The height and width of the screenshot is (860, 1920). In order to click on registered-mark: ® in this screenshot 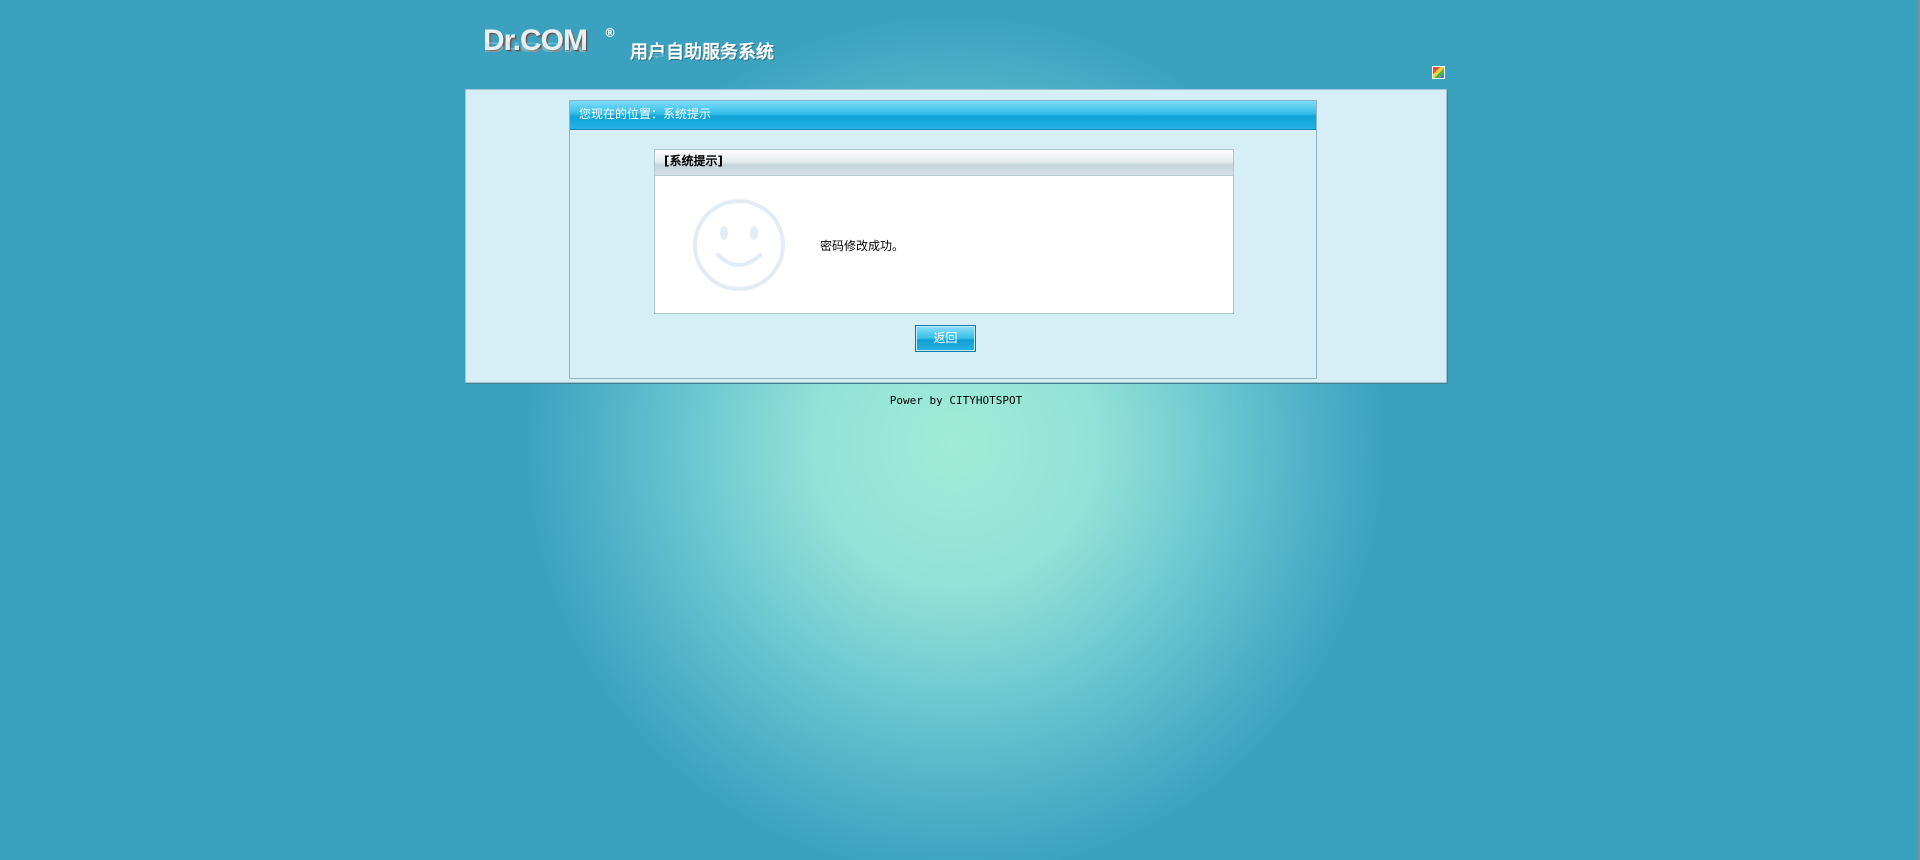, I will do `click(610, 33)`.